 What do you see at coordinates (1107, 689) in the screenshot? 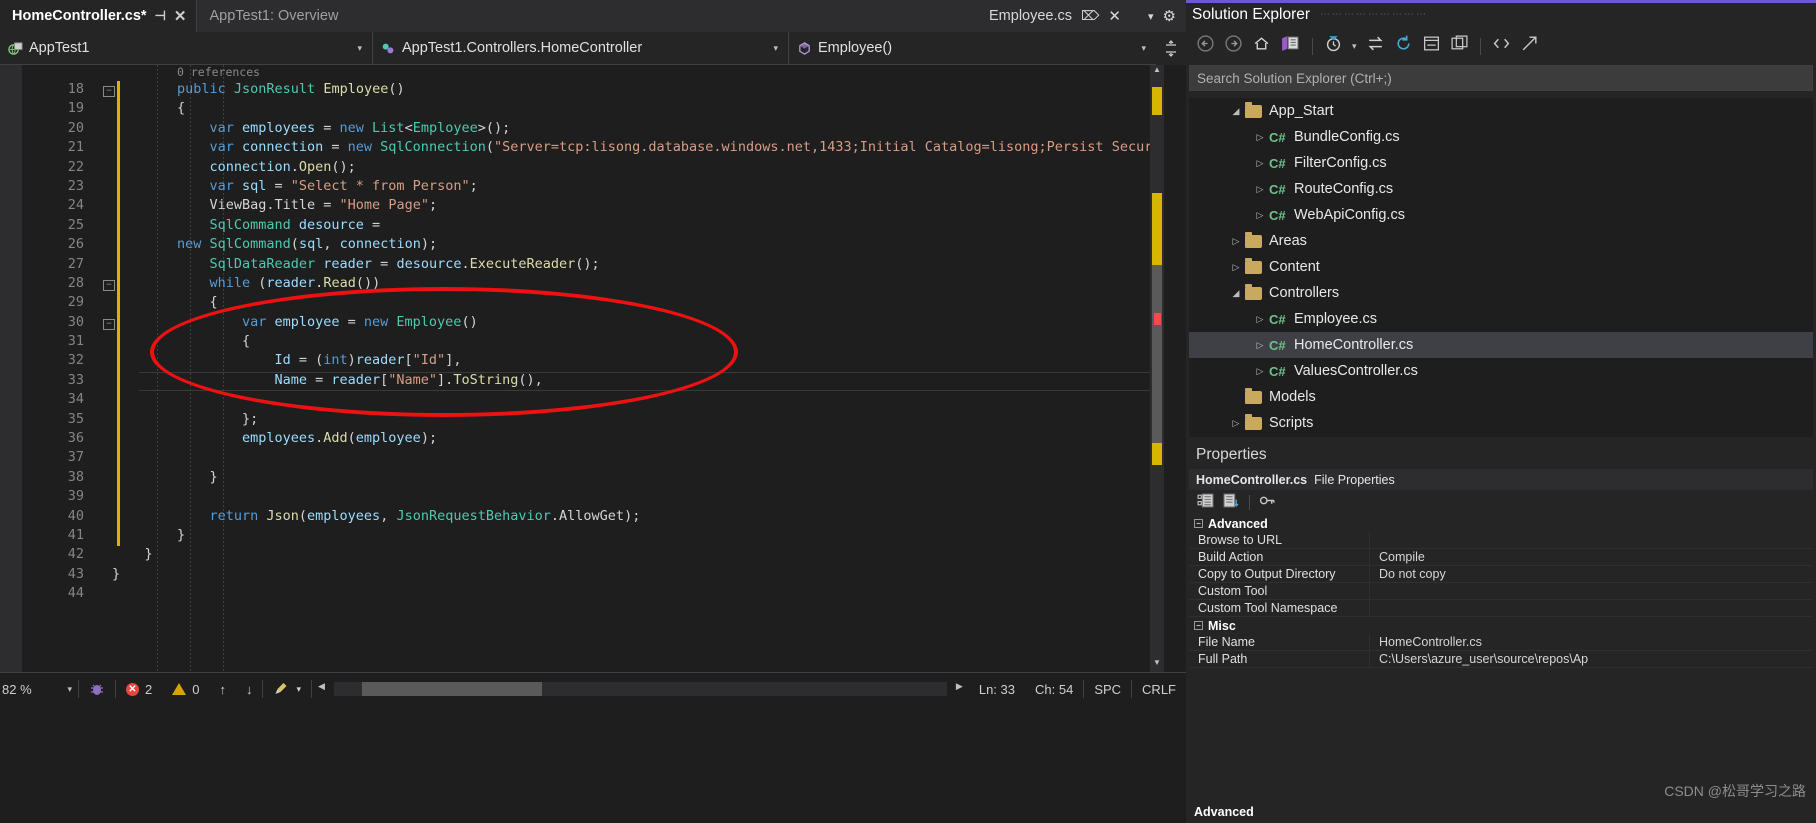
I see `indentation-indicator: SPC` at bounding box center [1107, 689].